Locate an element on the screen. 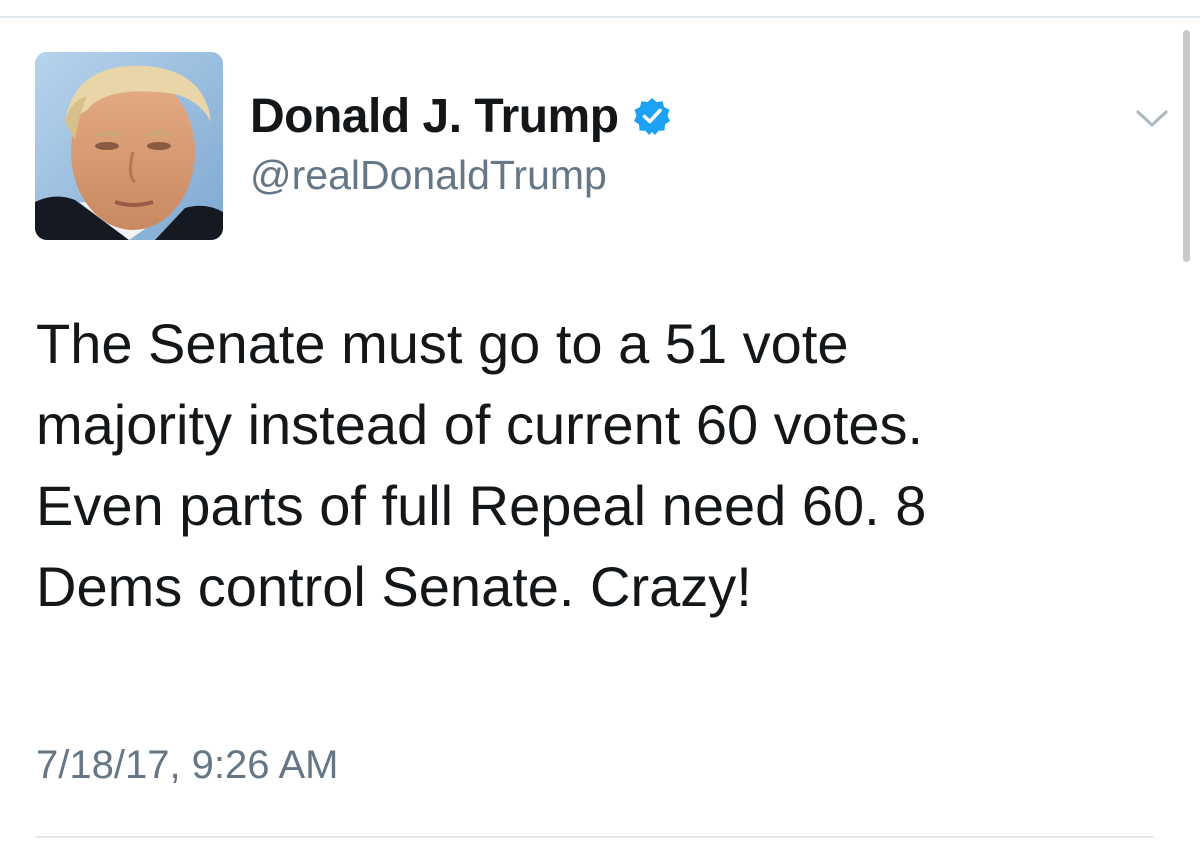 This screenshot has width=1200, height=867. author-display-name: Donald J. Trump is located at coordinates (434, 116).